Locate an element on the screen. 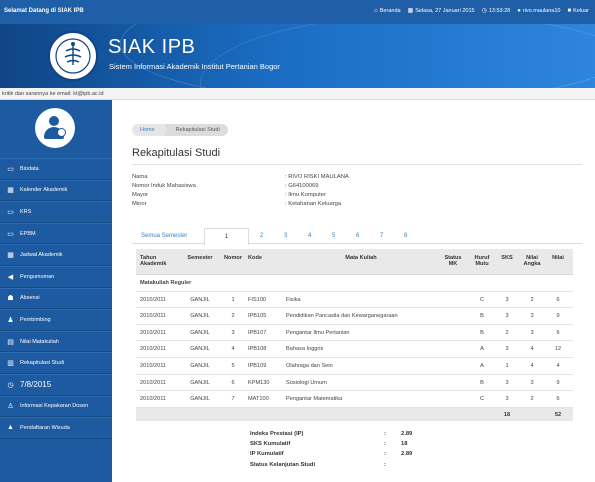  info-label: Mayor is located at coordinates (140, 195).